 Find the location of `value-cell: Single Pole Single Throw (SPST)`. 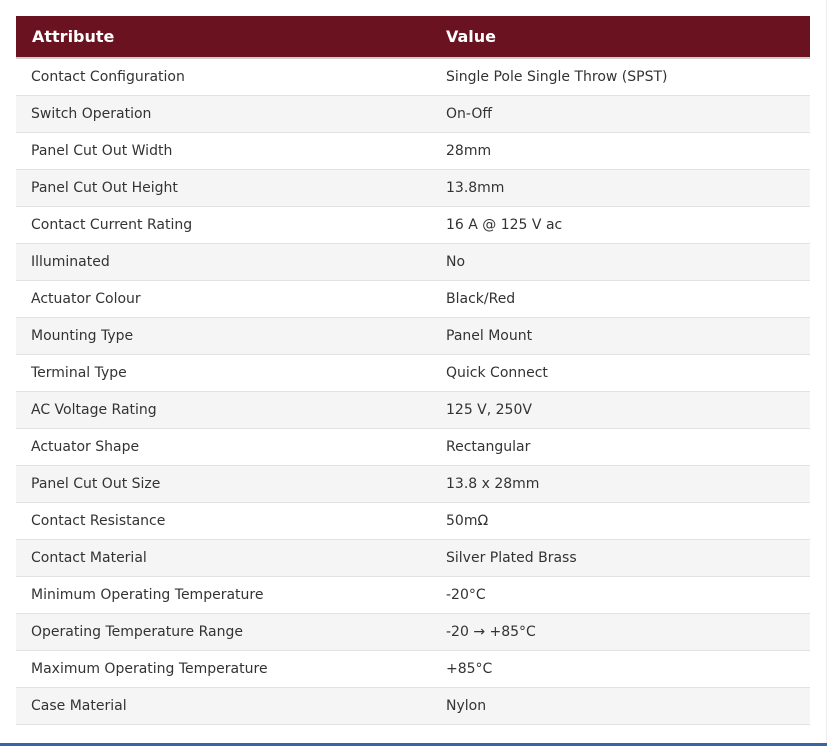

value-cell: Single Pole Single Throw (SPST) is located at coordinates (620, 77).